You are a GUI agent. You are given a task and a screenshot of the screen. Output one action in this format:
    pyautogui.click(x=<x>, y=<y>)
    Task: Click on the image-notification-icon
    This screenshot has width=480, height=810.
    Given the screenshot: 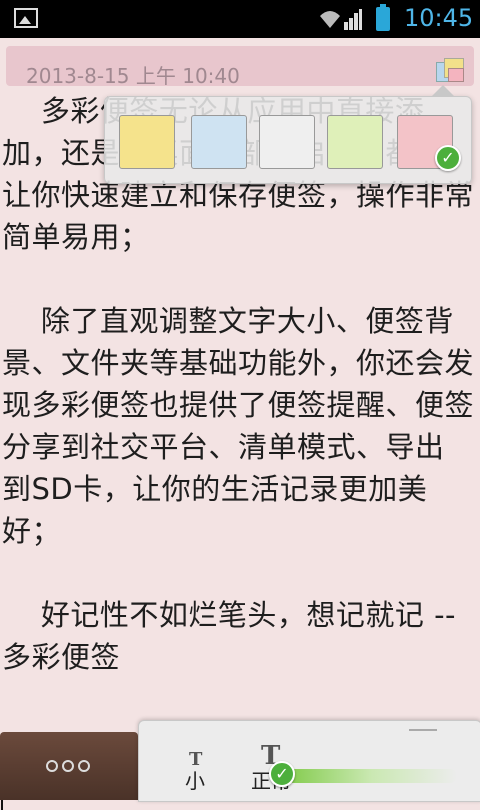 What is the action you would take?
    pyautogui.click(x=26, y=18)
    